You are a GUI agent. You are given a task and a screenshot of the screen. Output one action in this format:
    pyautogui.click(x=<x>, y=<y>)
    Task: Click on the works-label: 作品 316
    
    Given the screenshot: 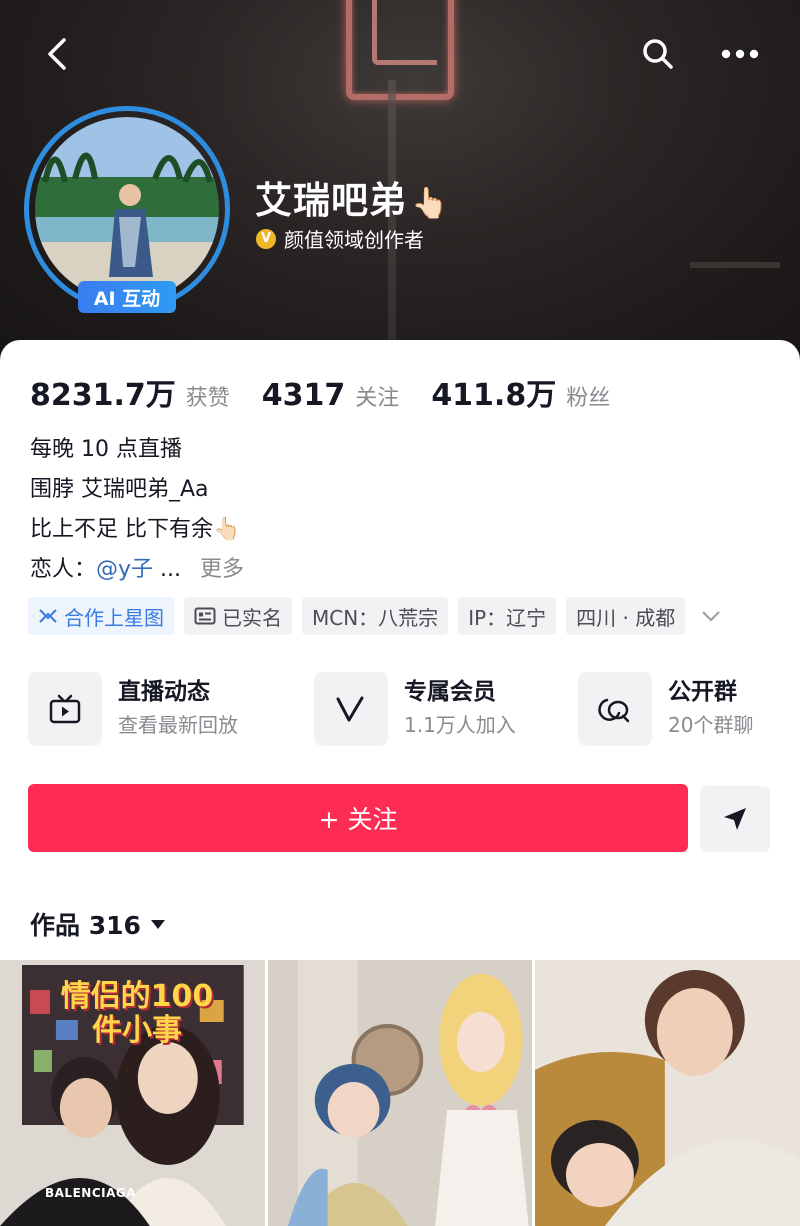 What is the action you would take?
    pyautogui.click(x=85, y=925)
    